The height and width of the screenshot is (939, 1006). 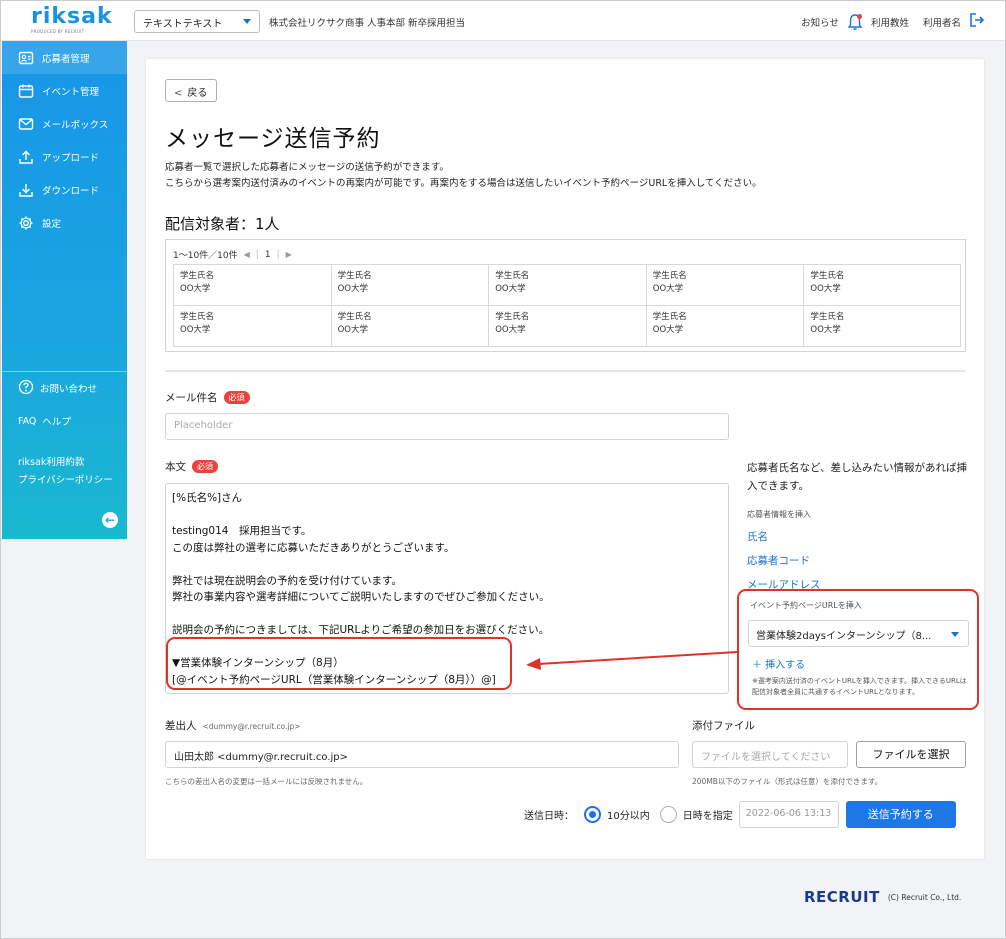 I want to click on question-icon, so click(x=26, y=388).